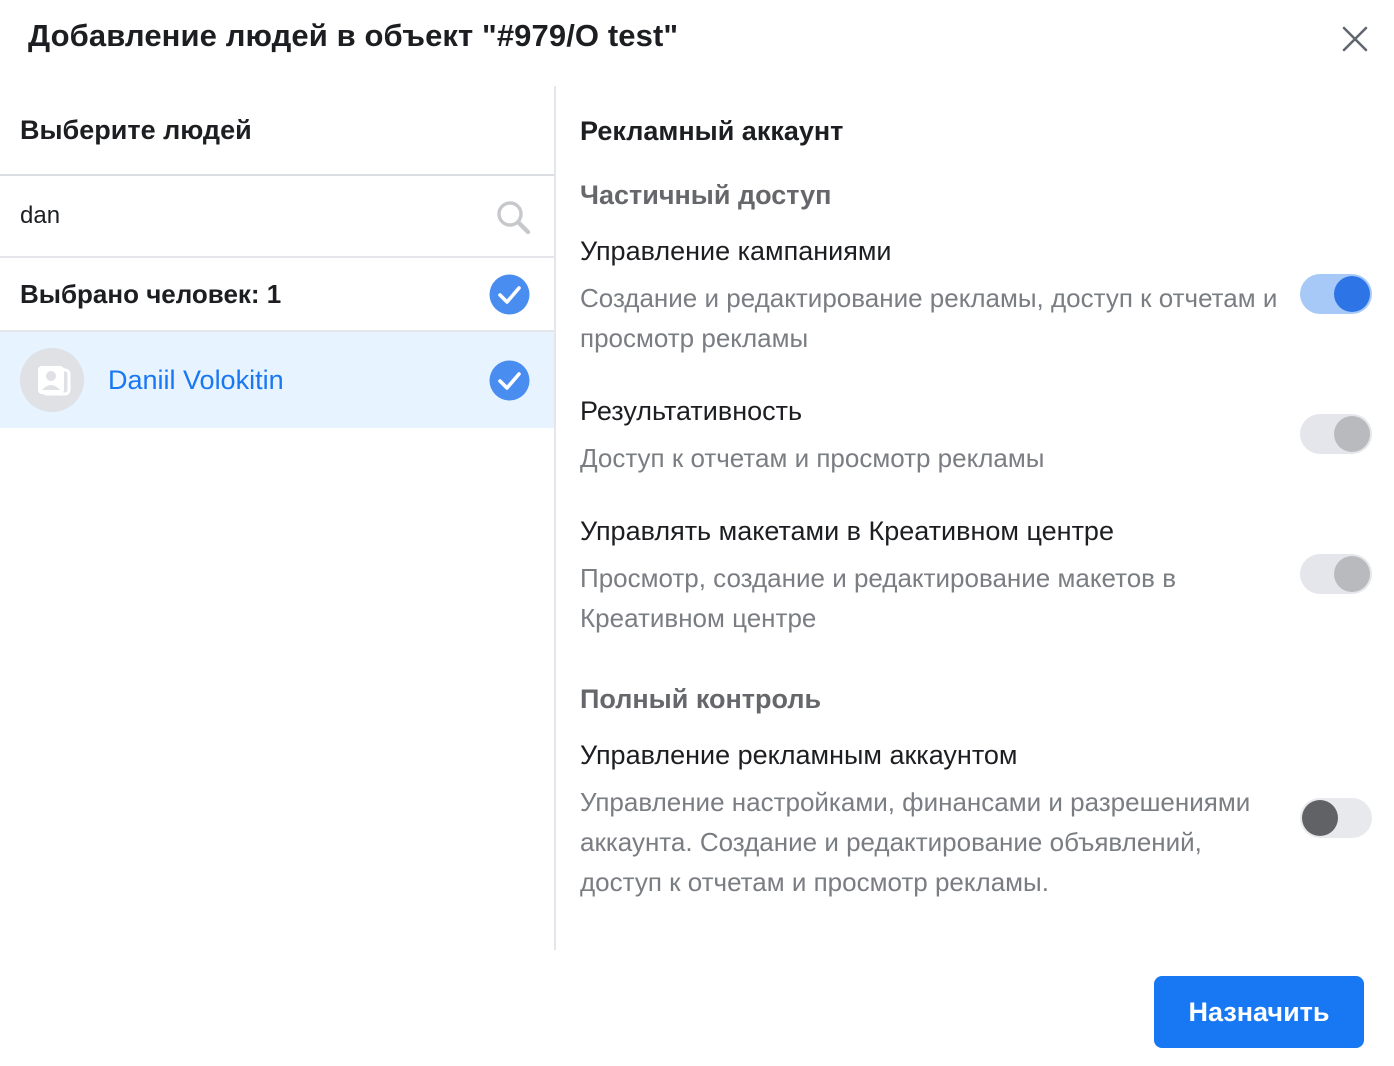  What do you see at coordinates (712, 131) in the screenshot?
I see `asset-type-title: Рекламный аккаунт` at bounding box center [712, 131].